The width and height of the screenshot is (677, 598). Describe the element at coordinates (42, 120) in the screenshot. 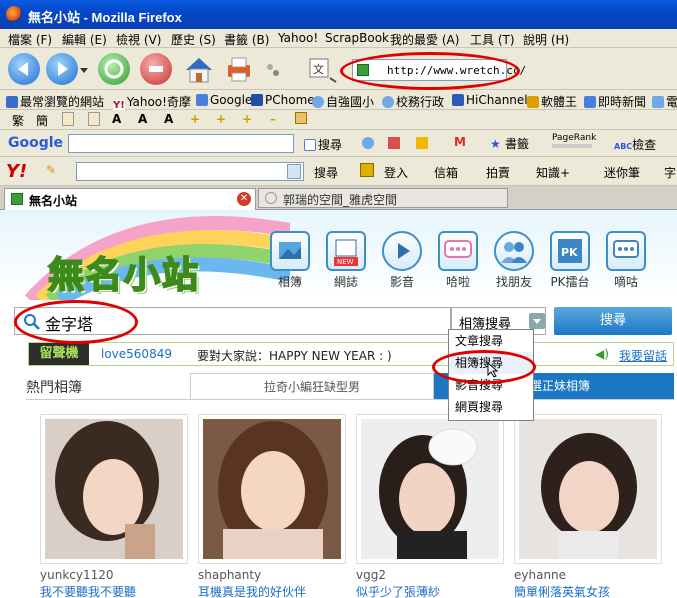

I see `simp-chinese-button: 簡` at that location.